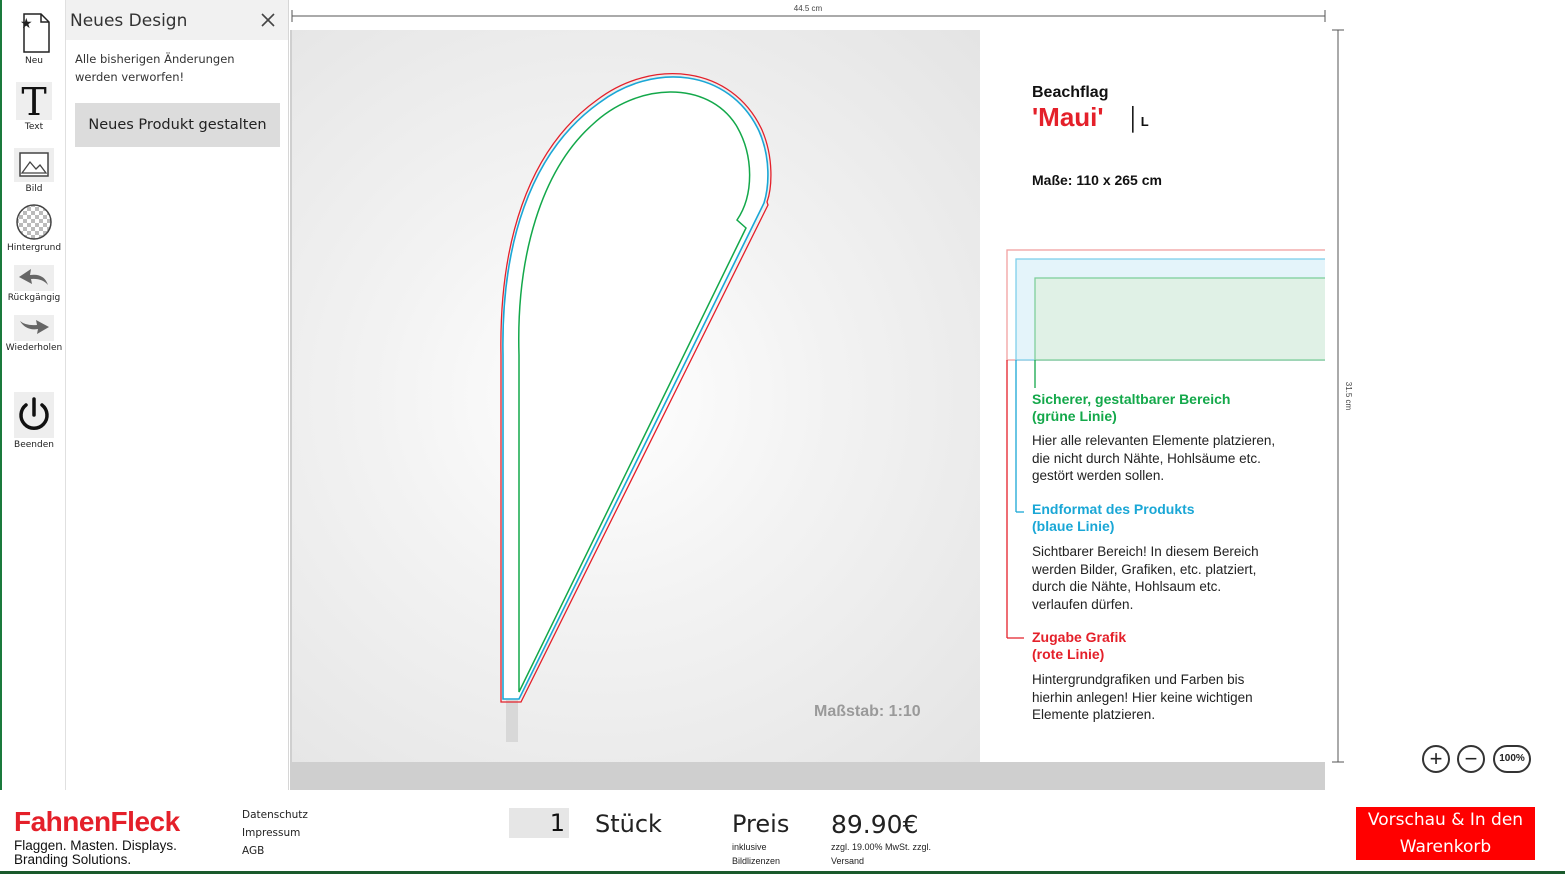 The height and width of the screenshot is (874, 1565). Describe the element at coordinates (628, 824) in the screenshot. I see `quantity-unit: Stück` at that location.